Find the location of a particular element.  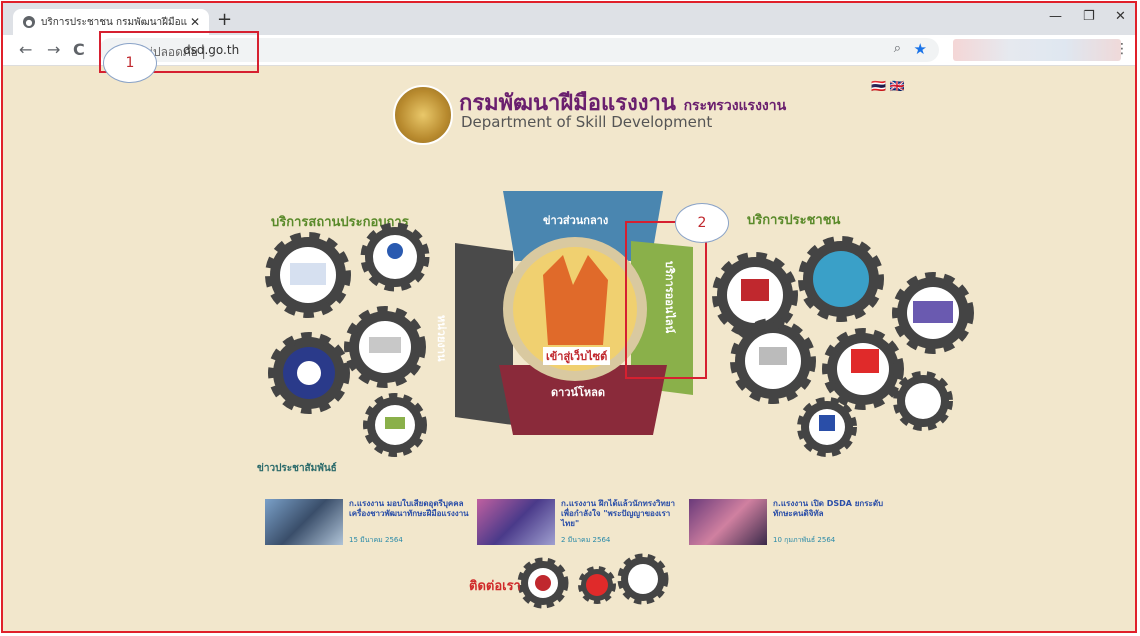

contact-us-label: ติดต่อเรา is located at coordinates (495, 585).